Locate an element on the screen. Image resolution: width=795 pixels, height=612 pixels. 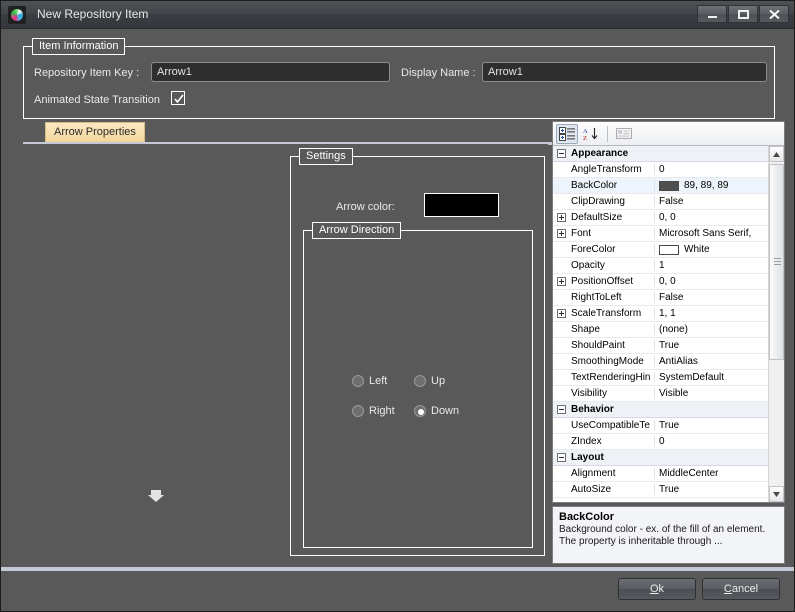
property-row: PositionOffset 0, 0 is located at coordinates (668, 282).